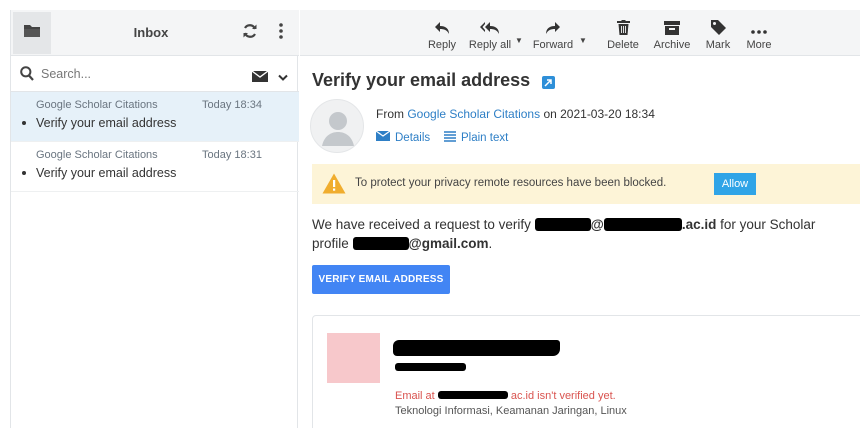 This screenshot has height=428, width=860. Describe the element at coordinates (330, 243) in the screenshot. I see `body-text: profile` at that location.